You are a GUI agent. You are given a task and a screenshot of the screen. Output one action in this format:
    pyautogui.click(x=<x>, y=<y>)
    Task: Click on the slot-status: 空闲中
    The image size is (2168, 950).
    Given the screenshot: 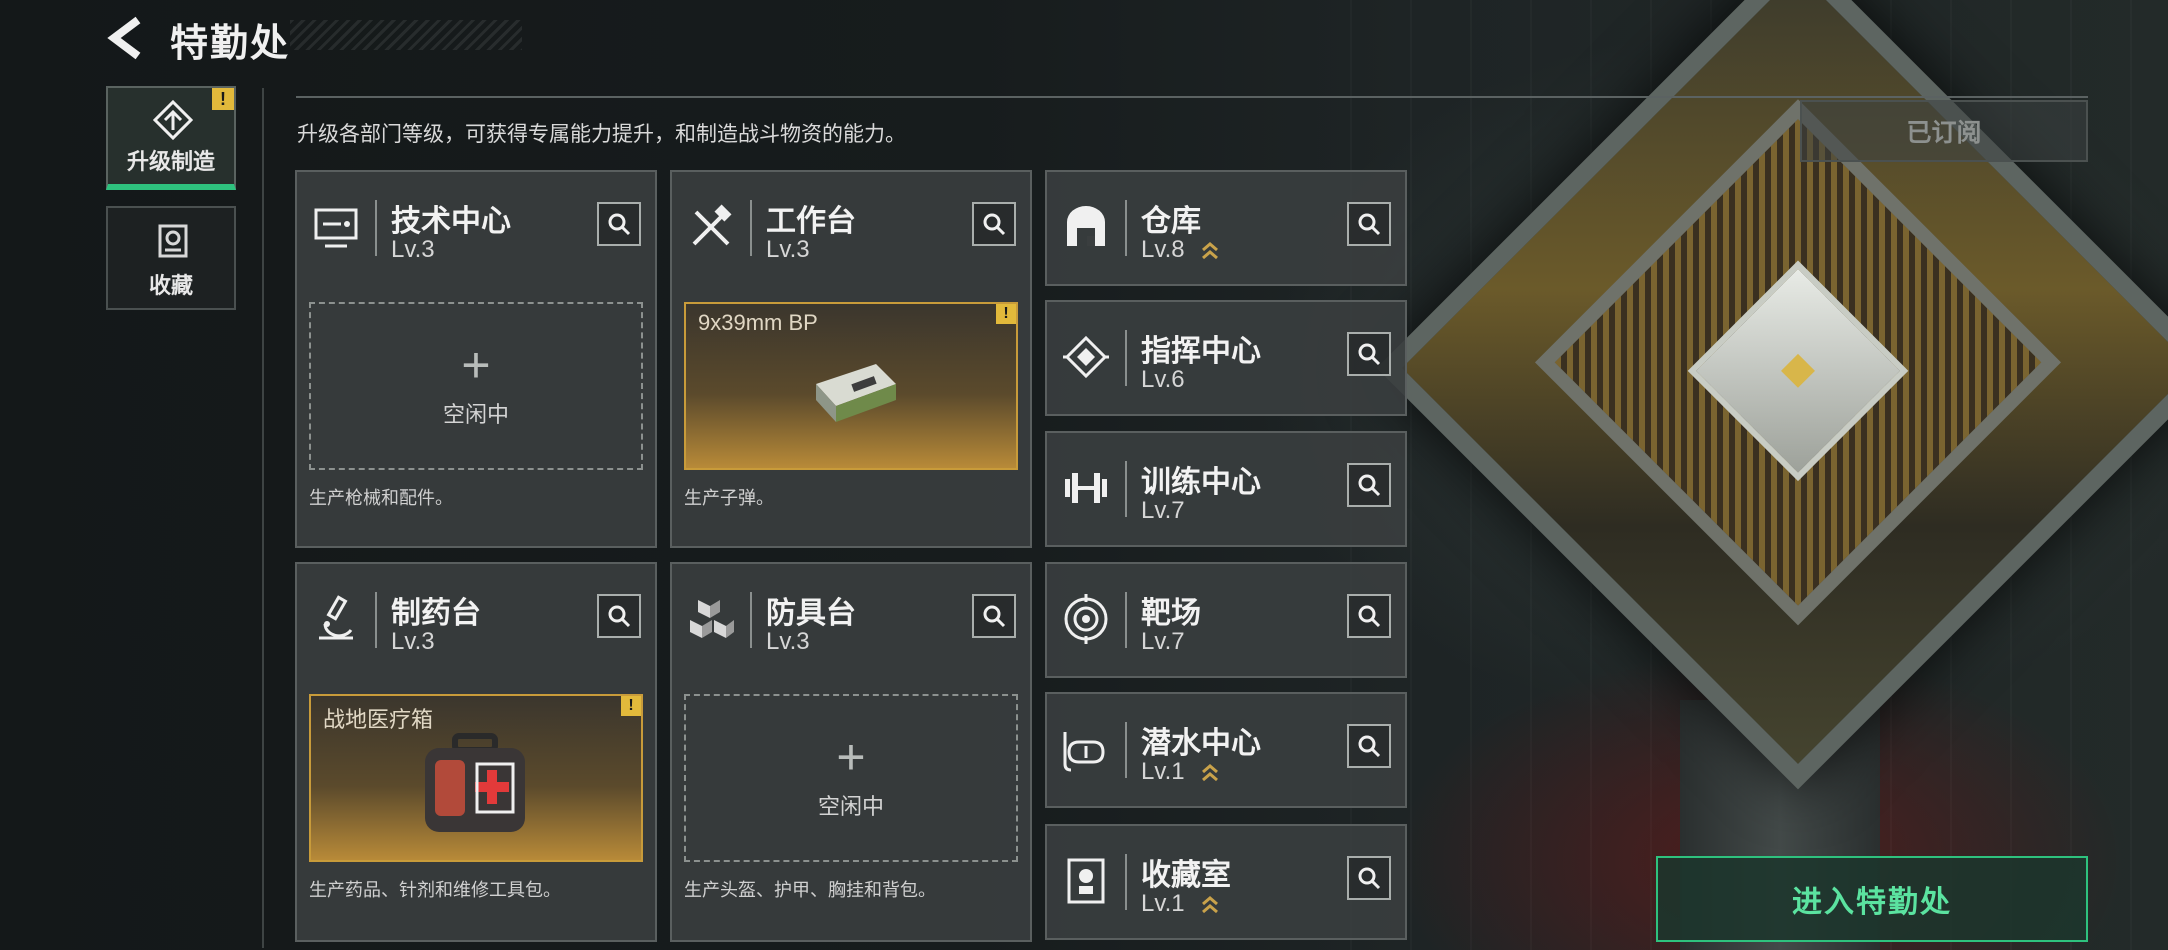 What is the action you would take?
    pyautogui.click(x=475, y=414)
    